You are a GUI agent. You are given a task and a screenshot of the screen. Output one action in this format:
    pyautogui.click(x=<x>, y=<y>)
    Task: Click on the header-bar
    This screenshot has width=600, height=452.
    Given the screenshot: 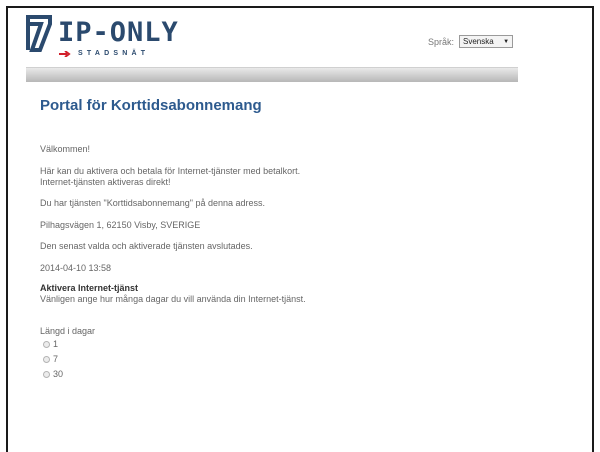 What is the action you would take?
    pyautogui.click(x=272, y=74)
    